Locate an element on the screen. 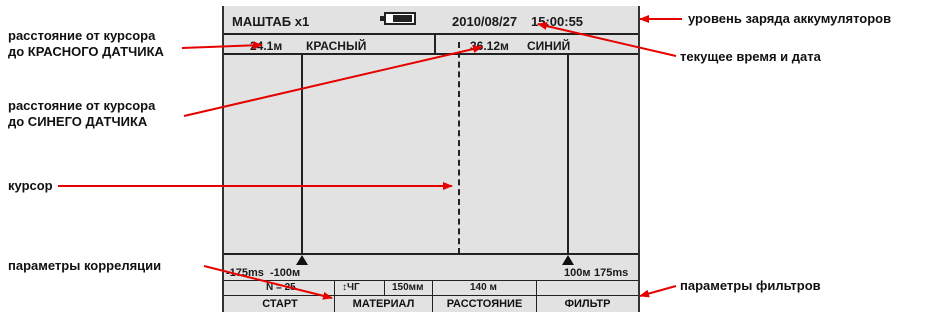 Image resolution: width=932 pixels, height=312 pixels. arrow-red-sensor is located at coordinates (222, 45).